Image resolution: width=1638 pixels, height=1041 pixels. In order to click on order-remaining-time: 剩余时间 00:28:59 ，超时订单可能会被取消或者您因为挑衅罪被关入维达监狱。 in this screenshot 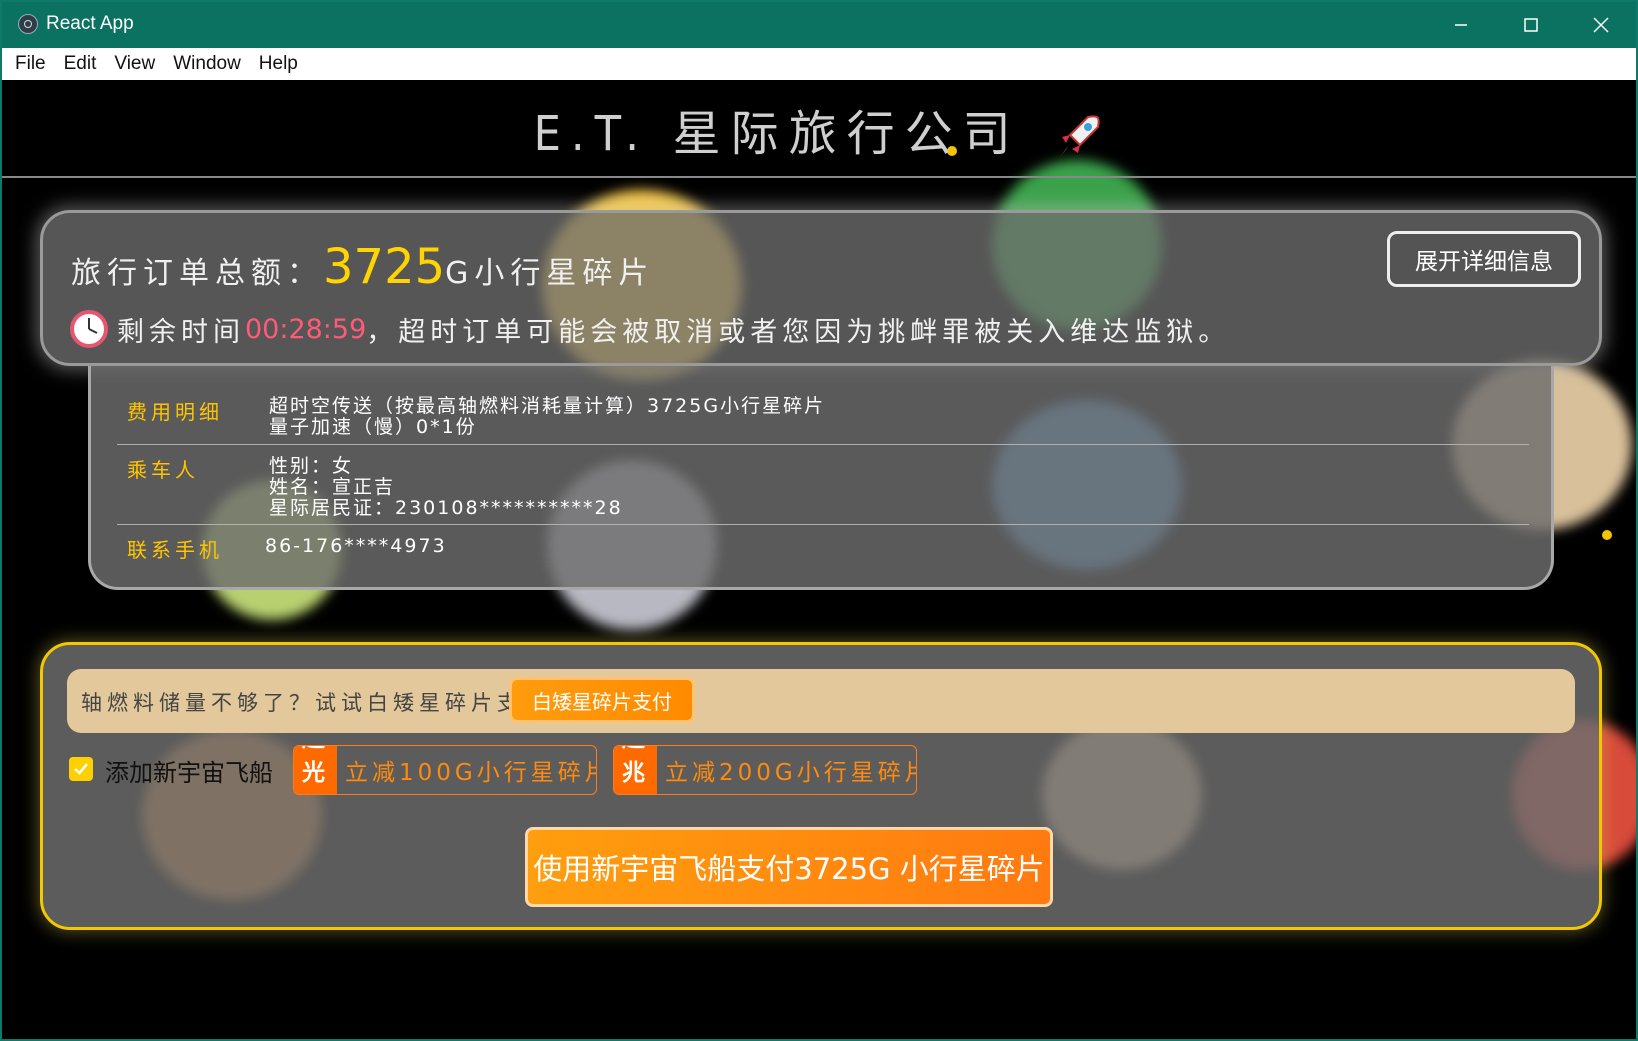, I will do `click(649, 329)`.